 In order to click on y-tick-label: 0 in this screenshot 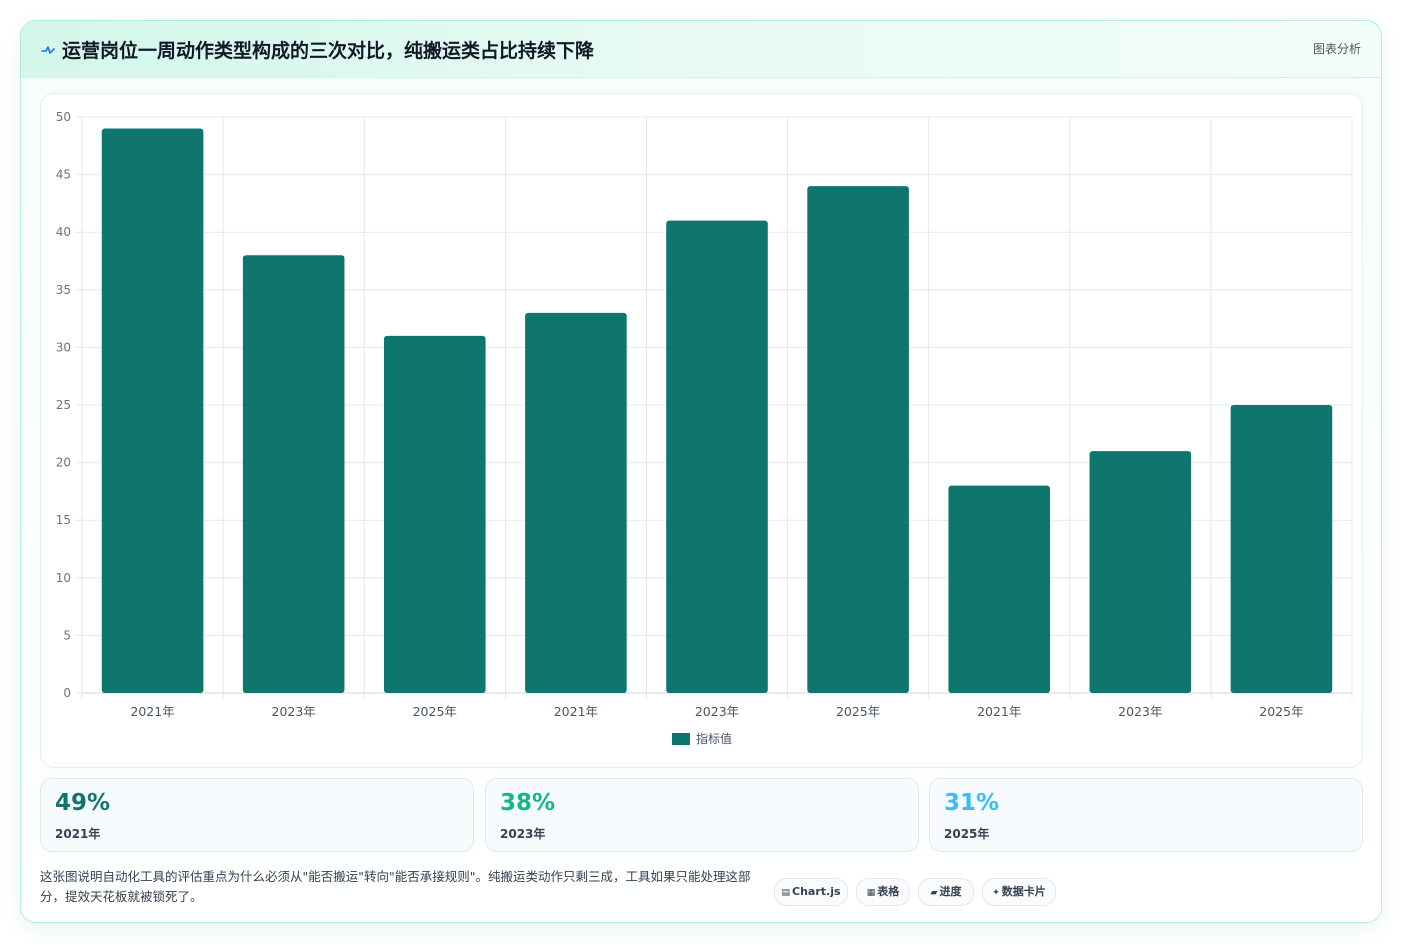, I will do `click(67, 693)`.